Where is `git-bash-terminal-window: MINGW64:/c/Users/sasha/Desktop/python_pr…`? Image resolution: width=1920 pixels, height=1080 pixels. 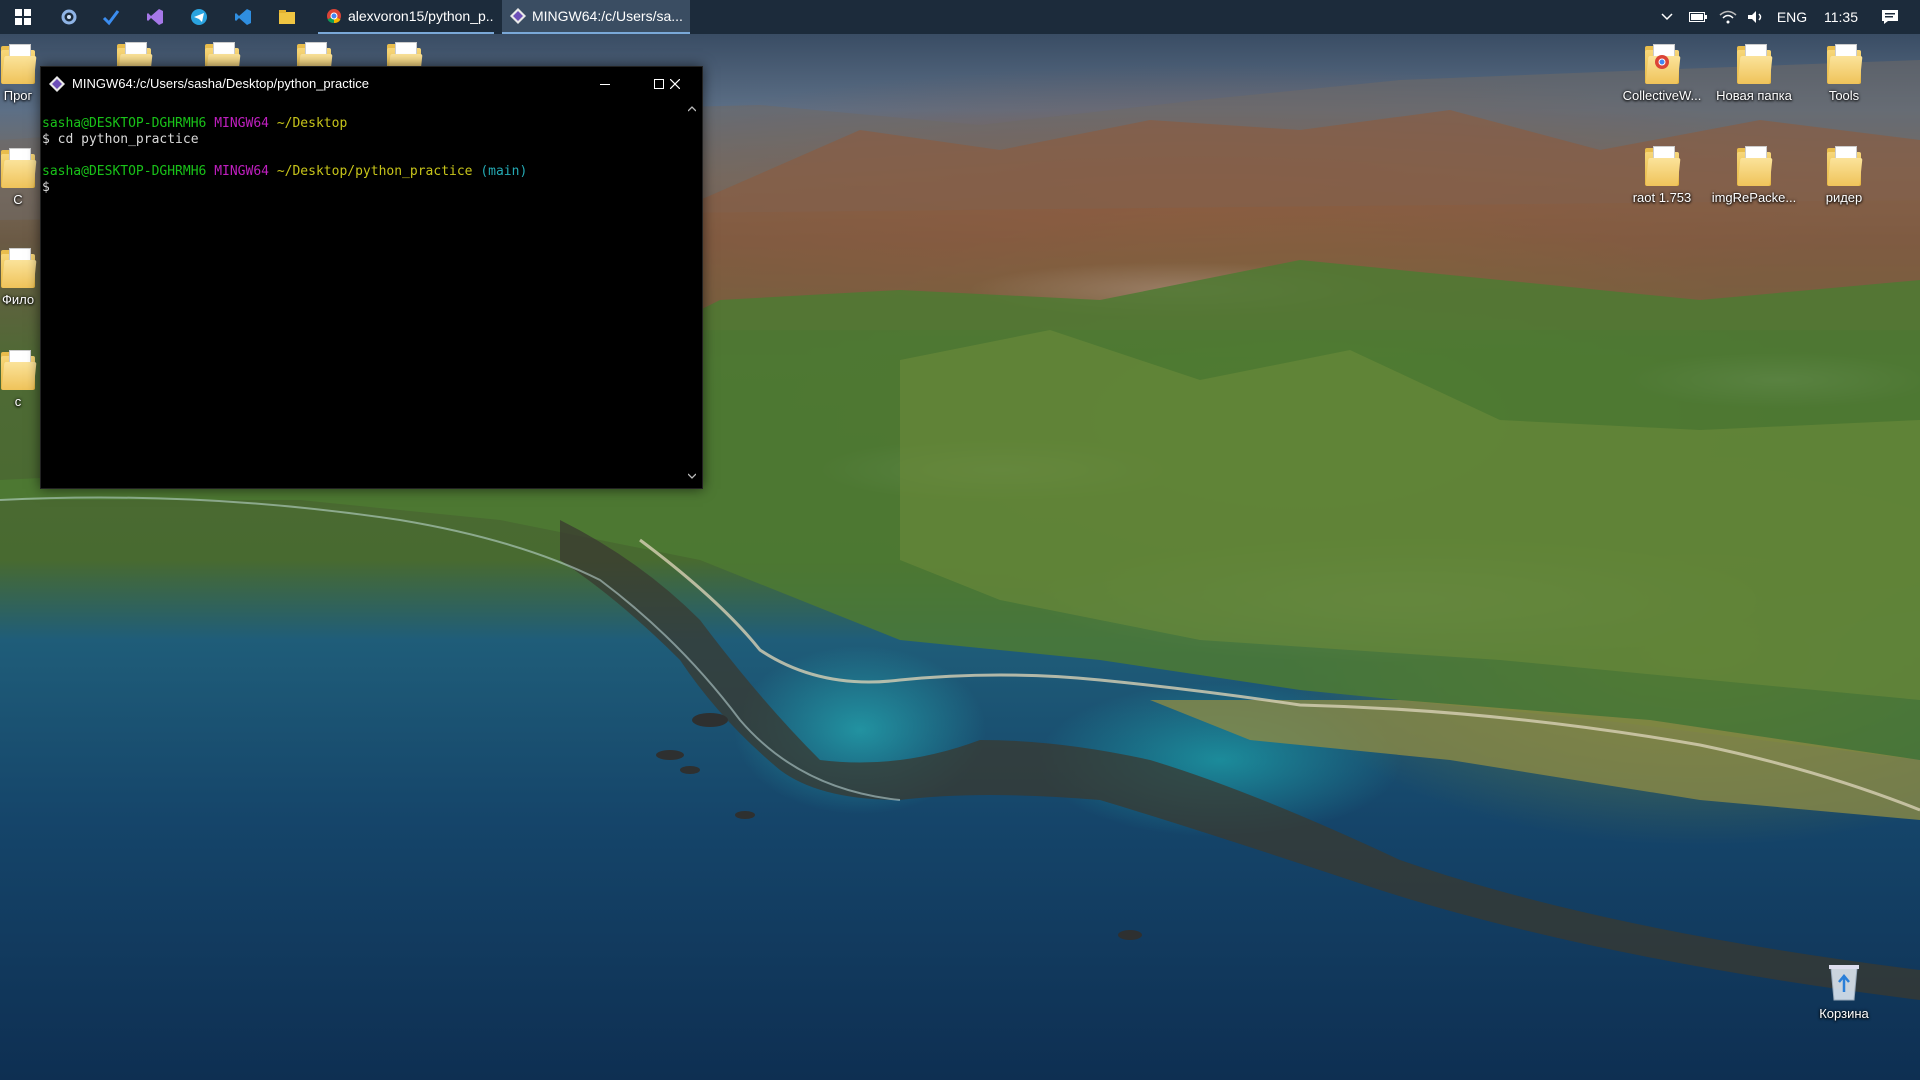 git-bash-terminal-window: MINGW64:/c/Users/sasha/Desktop/python_pr… is located at coordinates (371, 277).